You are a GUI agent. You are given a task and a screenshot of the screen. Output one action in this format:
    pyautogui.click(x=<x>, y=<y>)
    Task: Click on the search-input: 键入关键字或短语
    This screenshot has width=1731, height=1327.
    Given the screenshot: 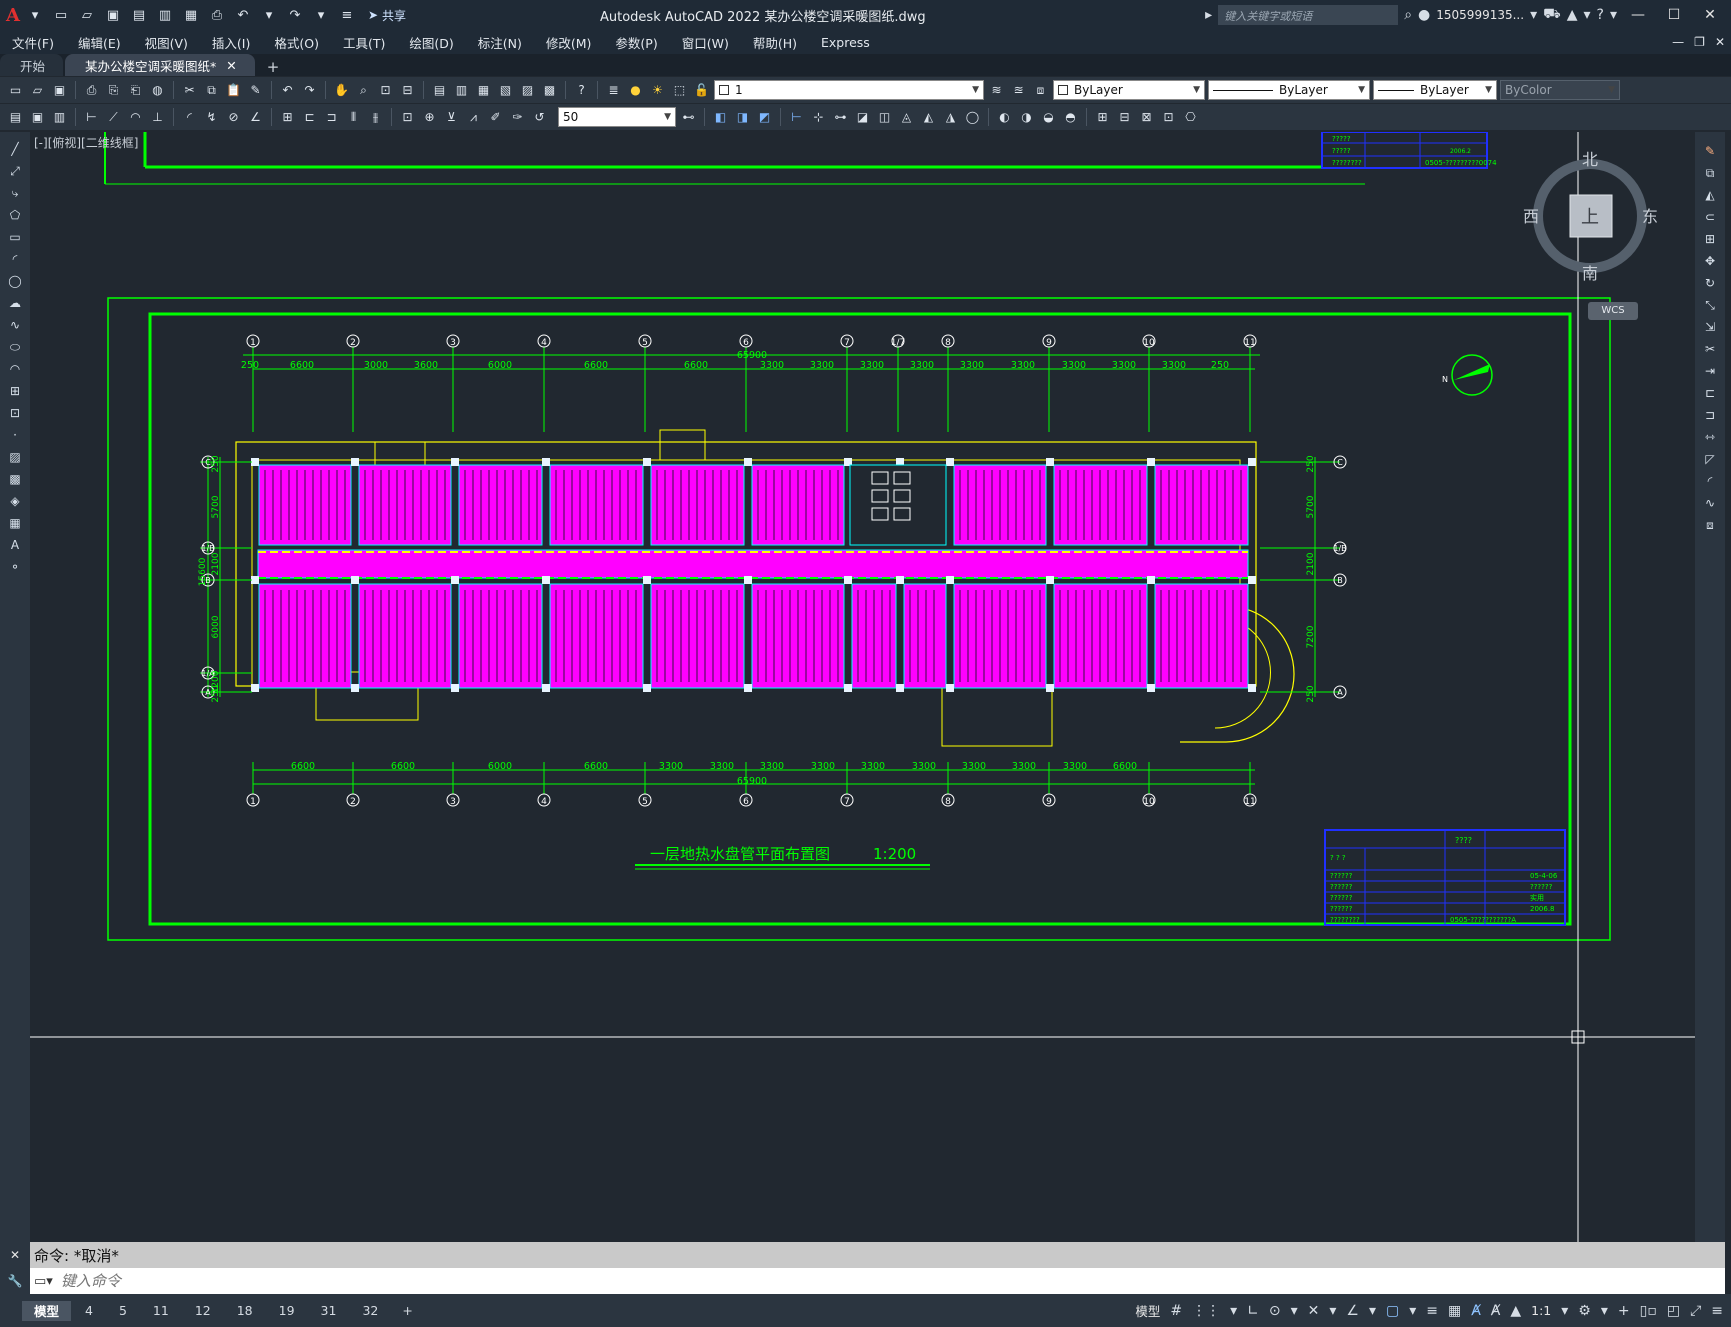 What is the action you would take?
    pyautogui.click(x=1308, y=15)
    